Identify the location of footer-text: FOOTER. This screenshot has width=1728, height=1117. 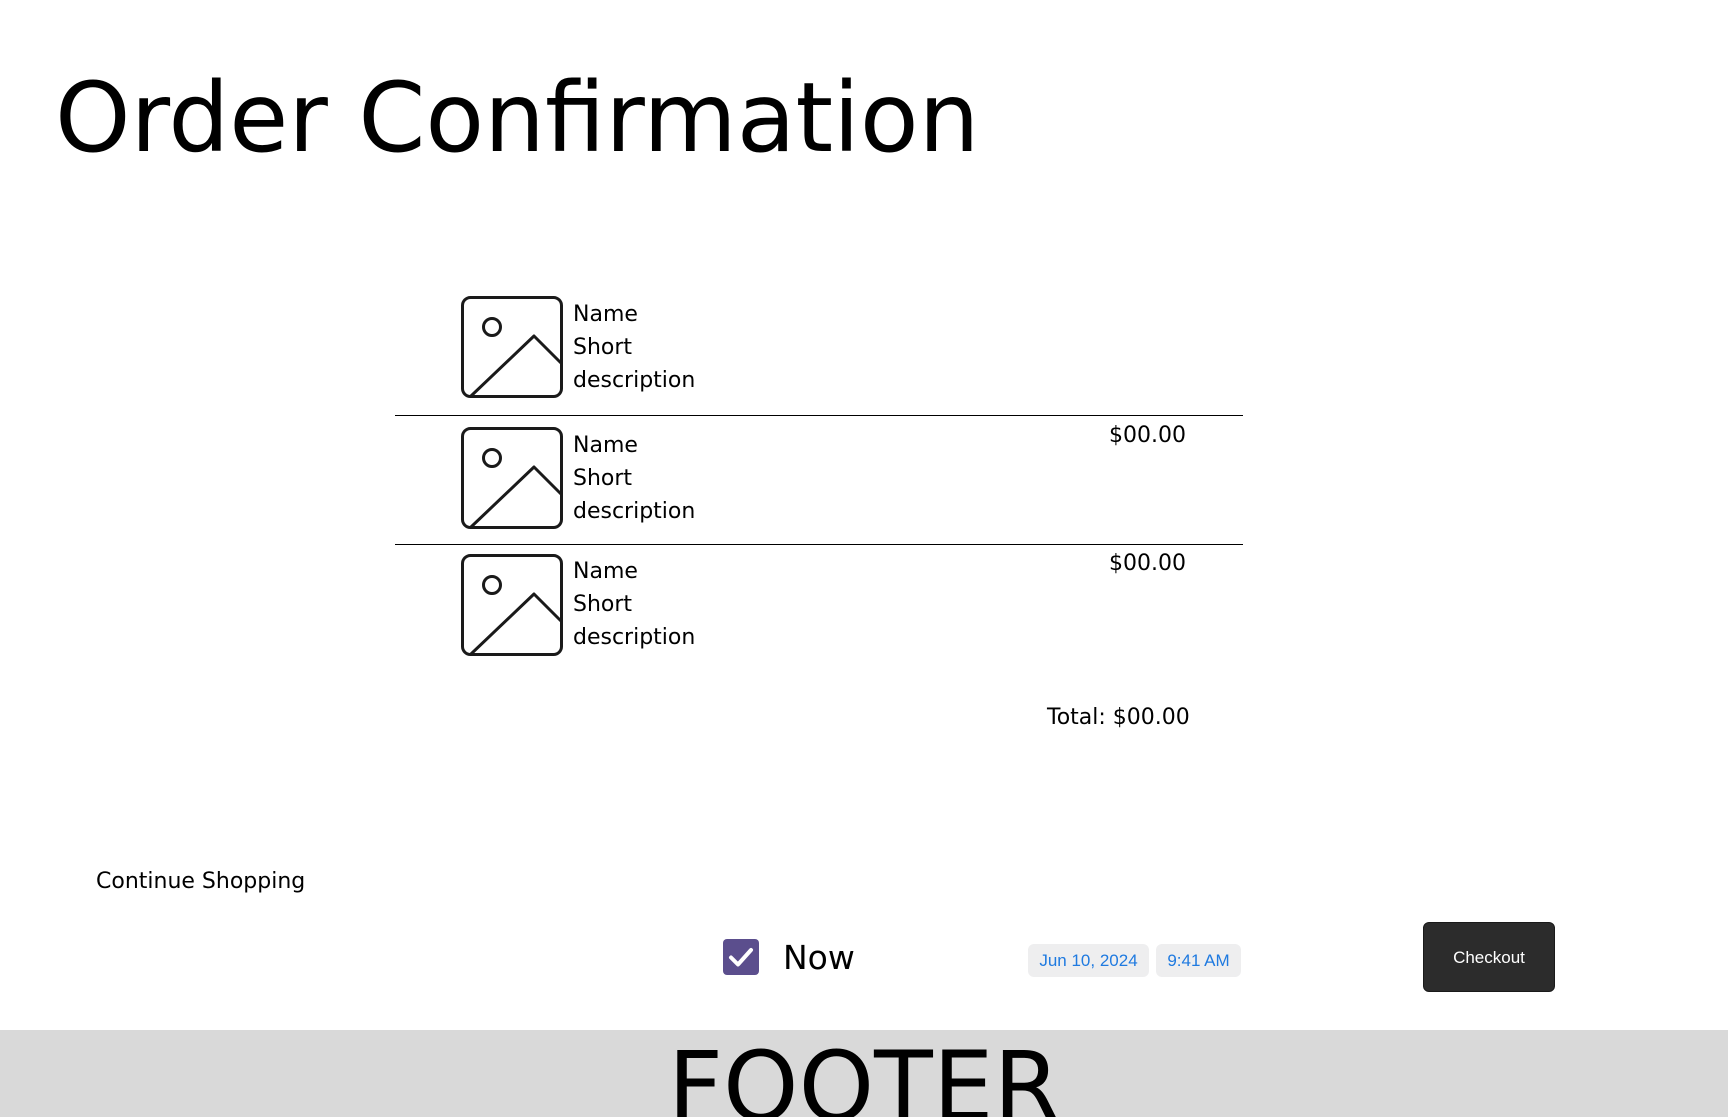
(864, 1074).